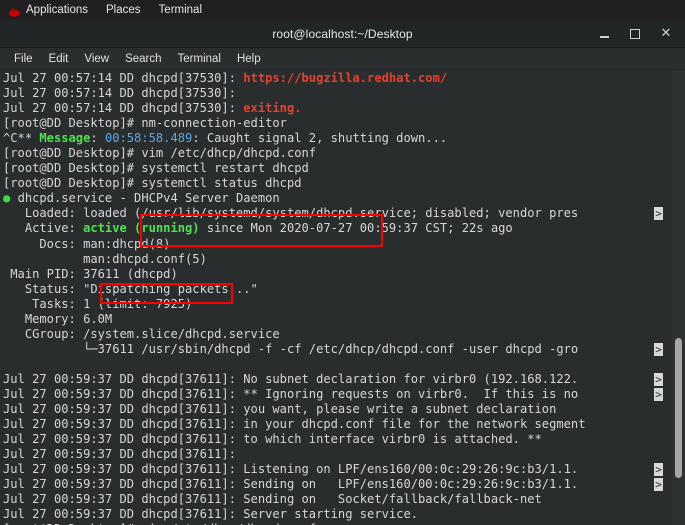  What do you see at coordinates (678, 297) in the screenshot?
I see `terminal-scrollbar` at bounding box center [678, 297].